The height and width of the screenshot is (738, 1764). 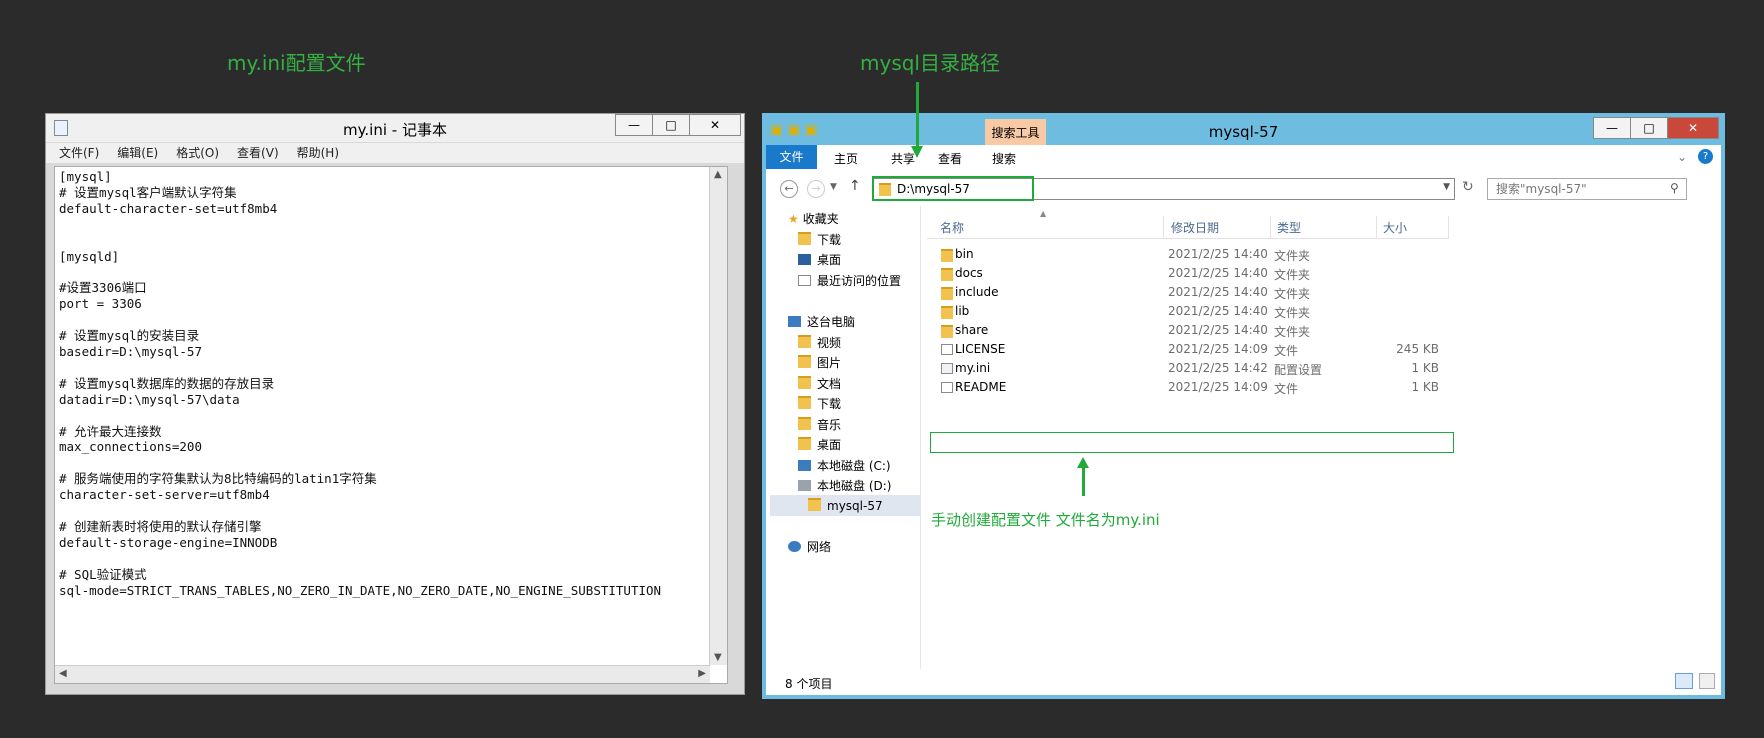 I want to click on scroll-right-icon: ▶, so click(x=702, y=673).